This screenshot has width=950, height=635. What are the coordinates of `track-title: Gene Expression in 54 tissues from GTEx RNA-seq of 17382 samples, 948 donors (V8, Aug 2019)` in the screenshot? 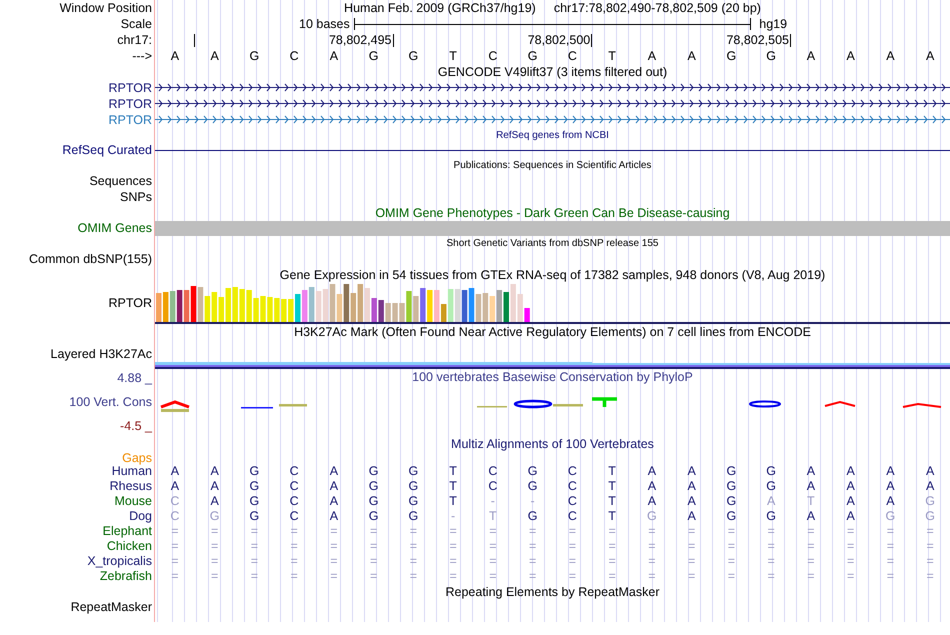 It's located at (553, 275).